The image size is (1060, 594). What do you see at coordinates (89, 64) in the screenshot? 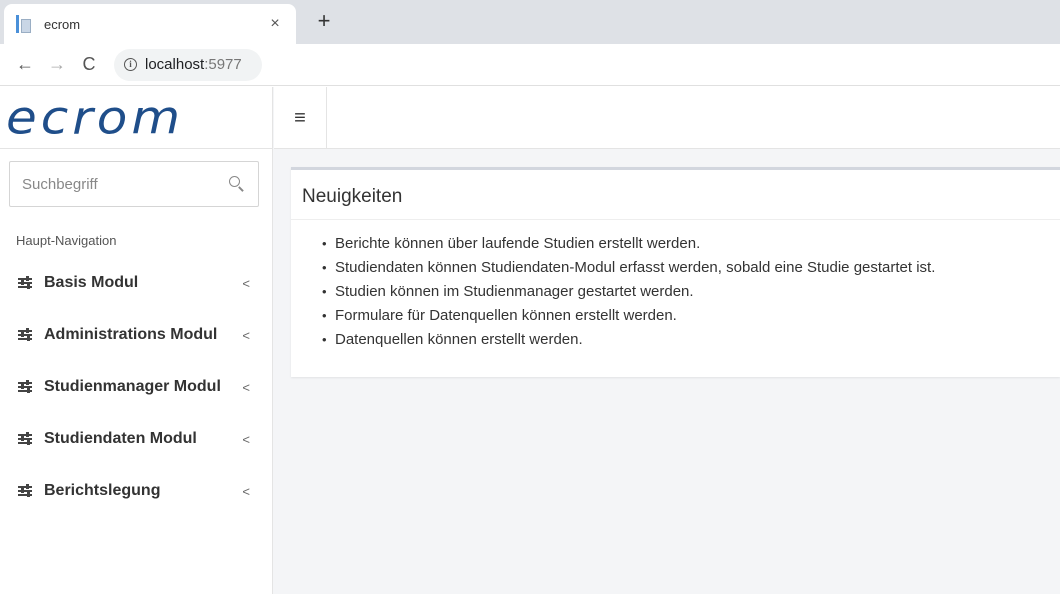
I see `reload-icon: C` at bounding box center [89, 64].